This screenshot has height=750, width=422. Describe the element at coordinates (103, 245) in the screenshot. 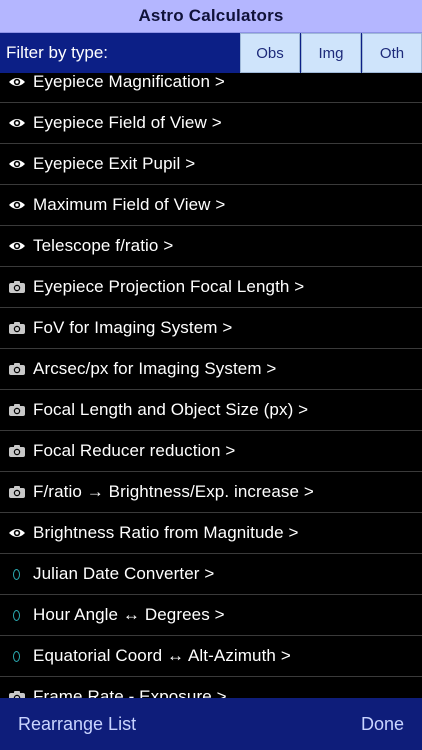

I see `list-item-label: Telescope f/ratio >` at that location.